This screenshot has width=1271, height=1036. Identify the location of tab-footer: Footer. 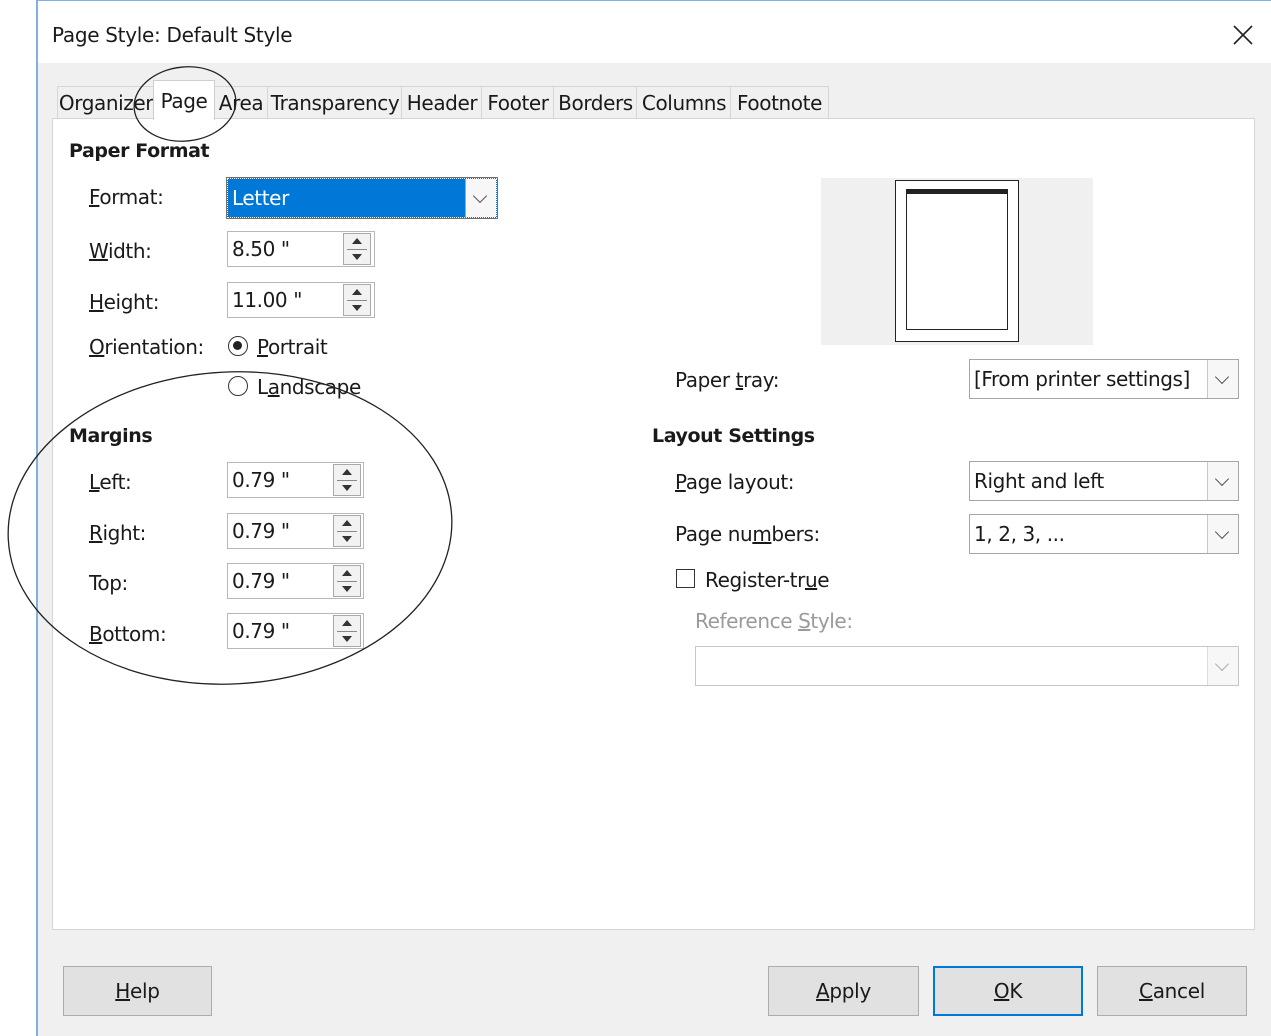
(518, 102).